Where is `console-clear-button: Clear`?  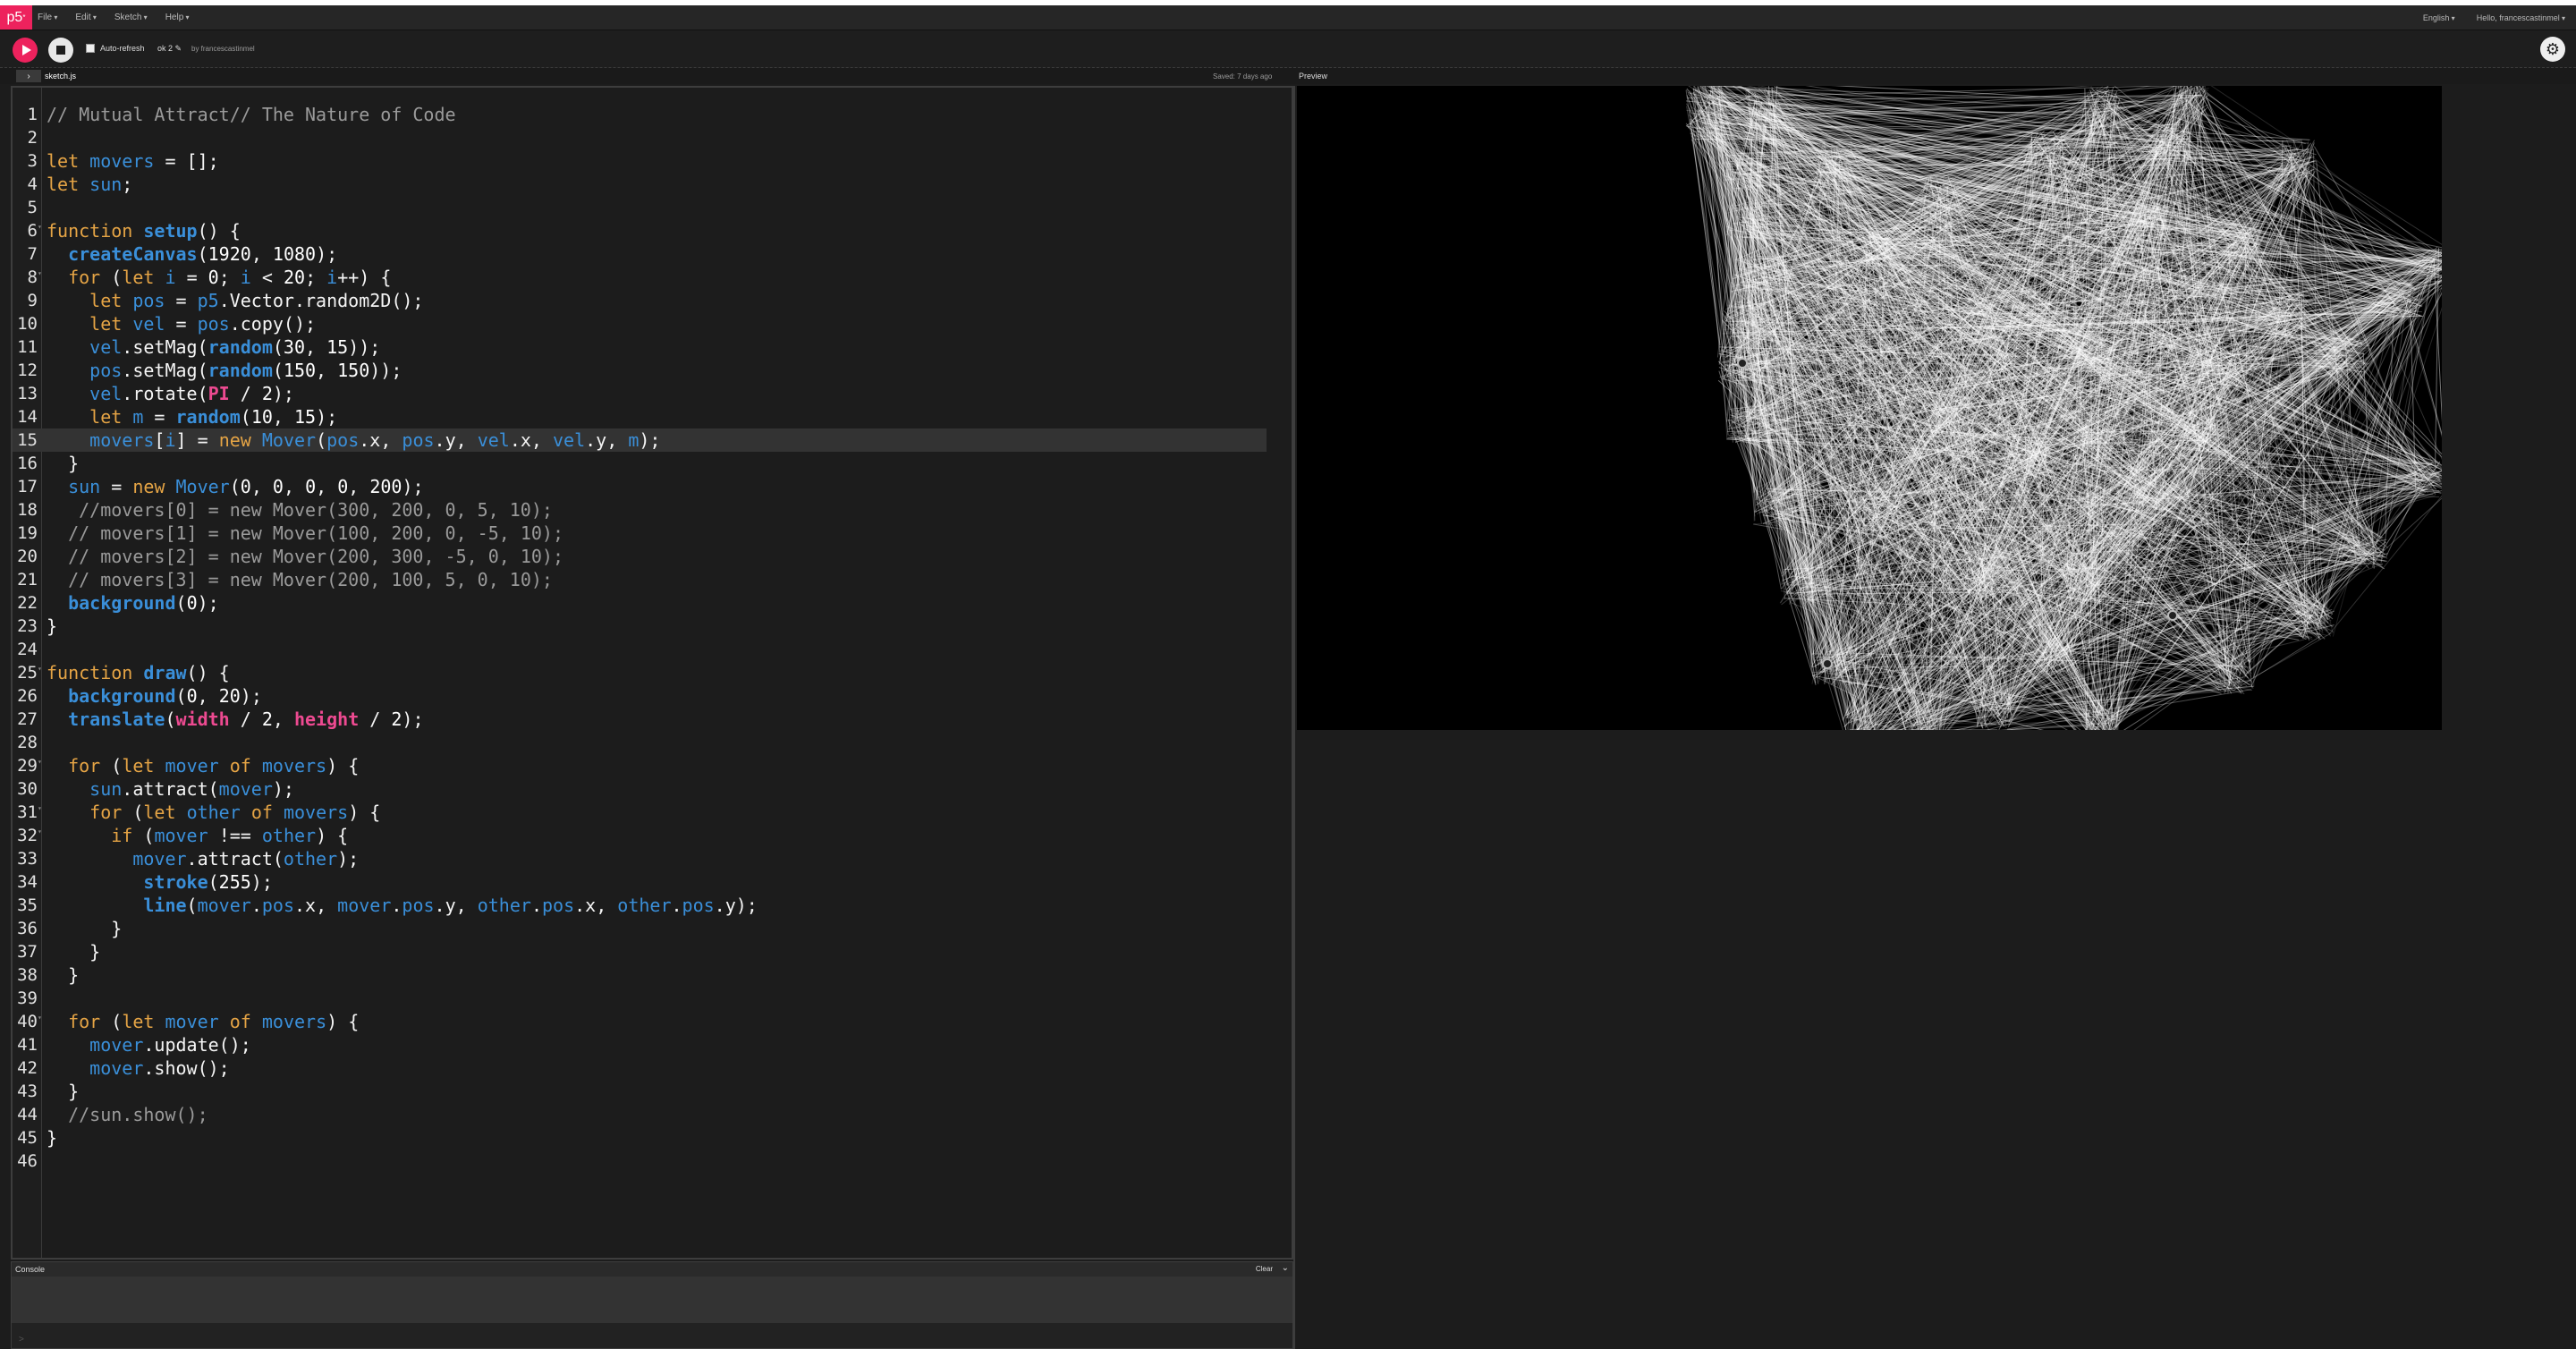
console-clear-button: Clear is located at coordinates (1264, 1269).